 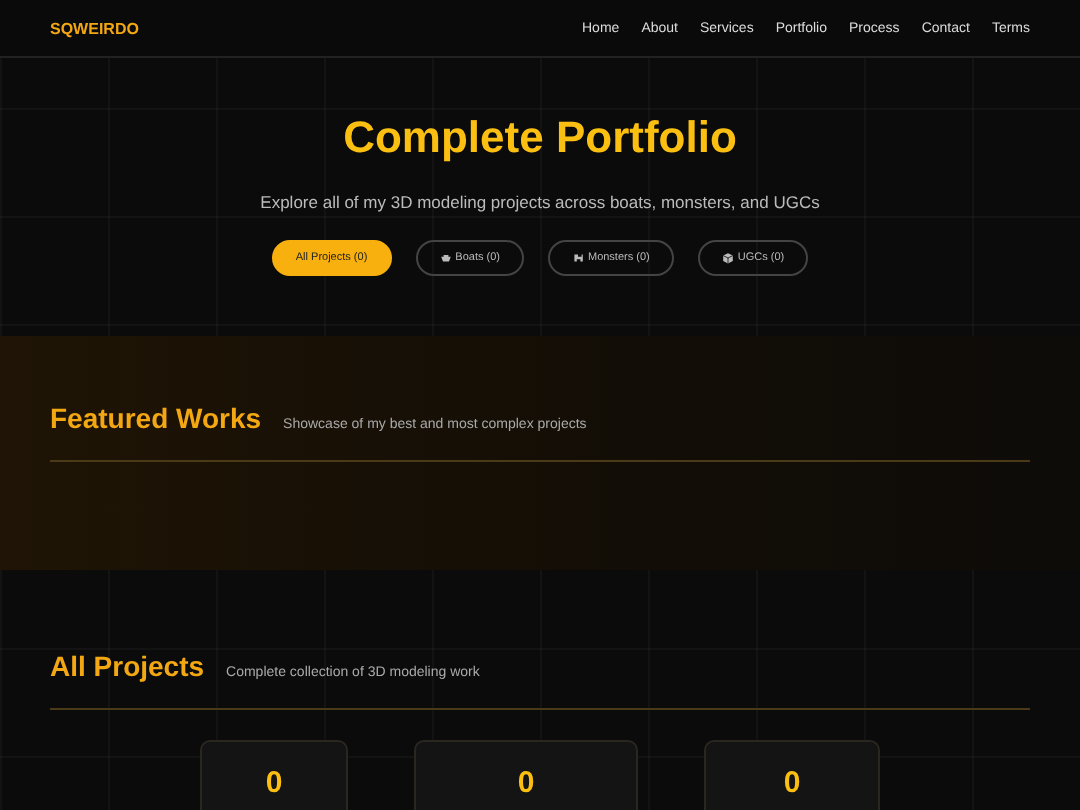 I want to click on site-logo: SQWEIRDO, so click(x=94, y=28).